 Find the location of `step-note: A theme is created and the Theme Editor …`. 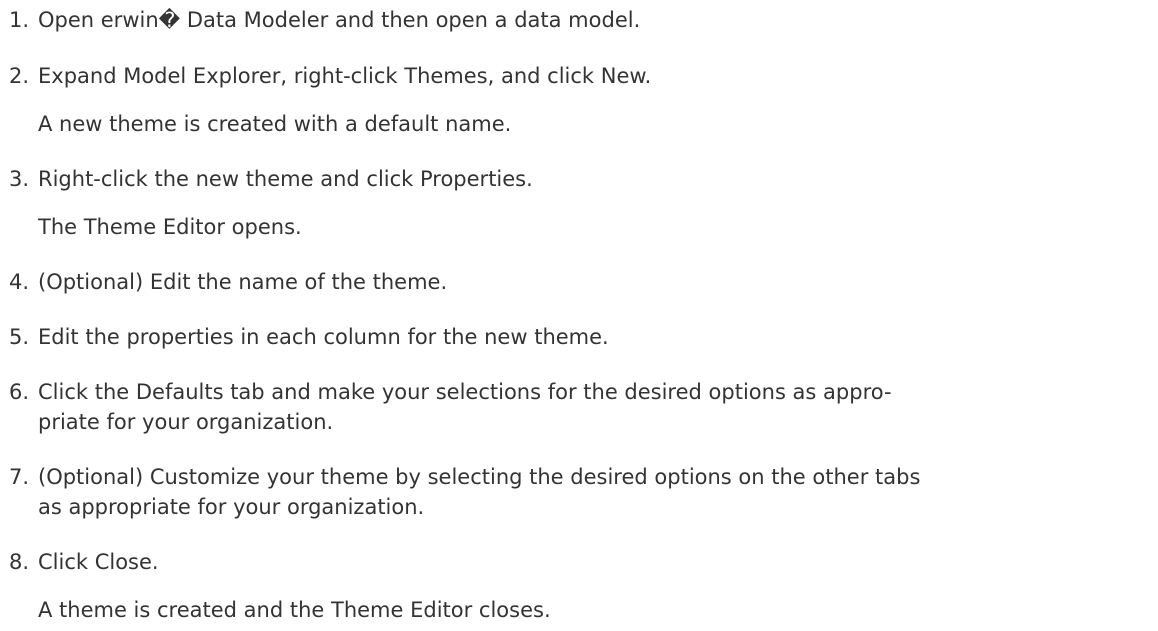

step-note: A theme is created and the Theme Editor … is located at coordinates (294, 610).